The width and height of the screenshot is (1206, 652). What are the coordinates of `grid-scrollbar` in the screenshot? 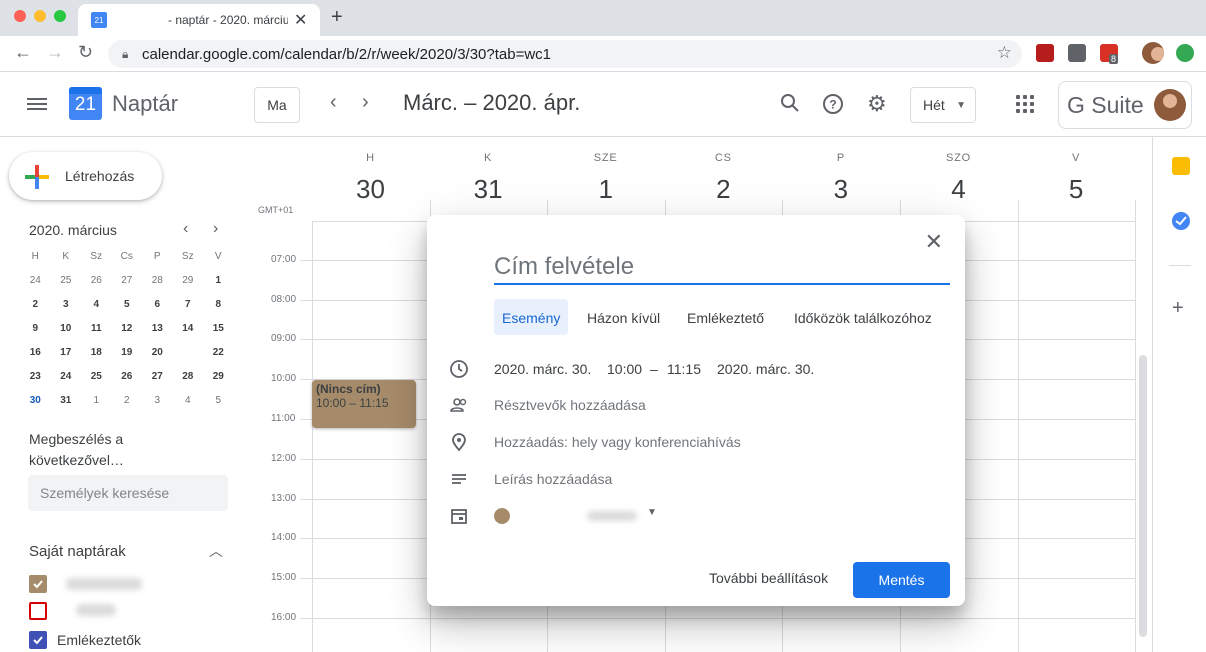 It's located at (1143, 496).